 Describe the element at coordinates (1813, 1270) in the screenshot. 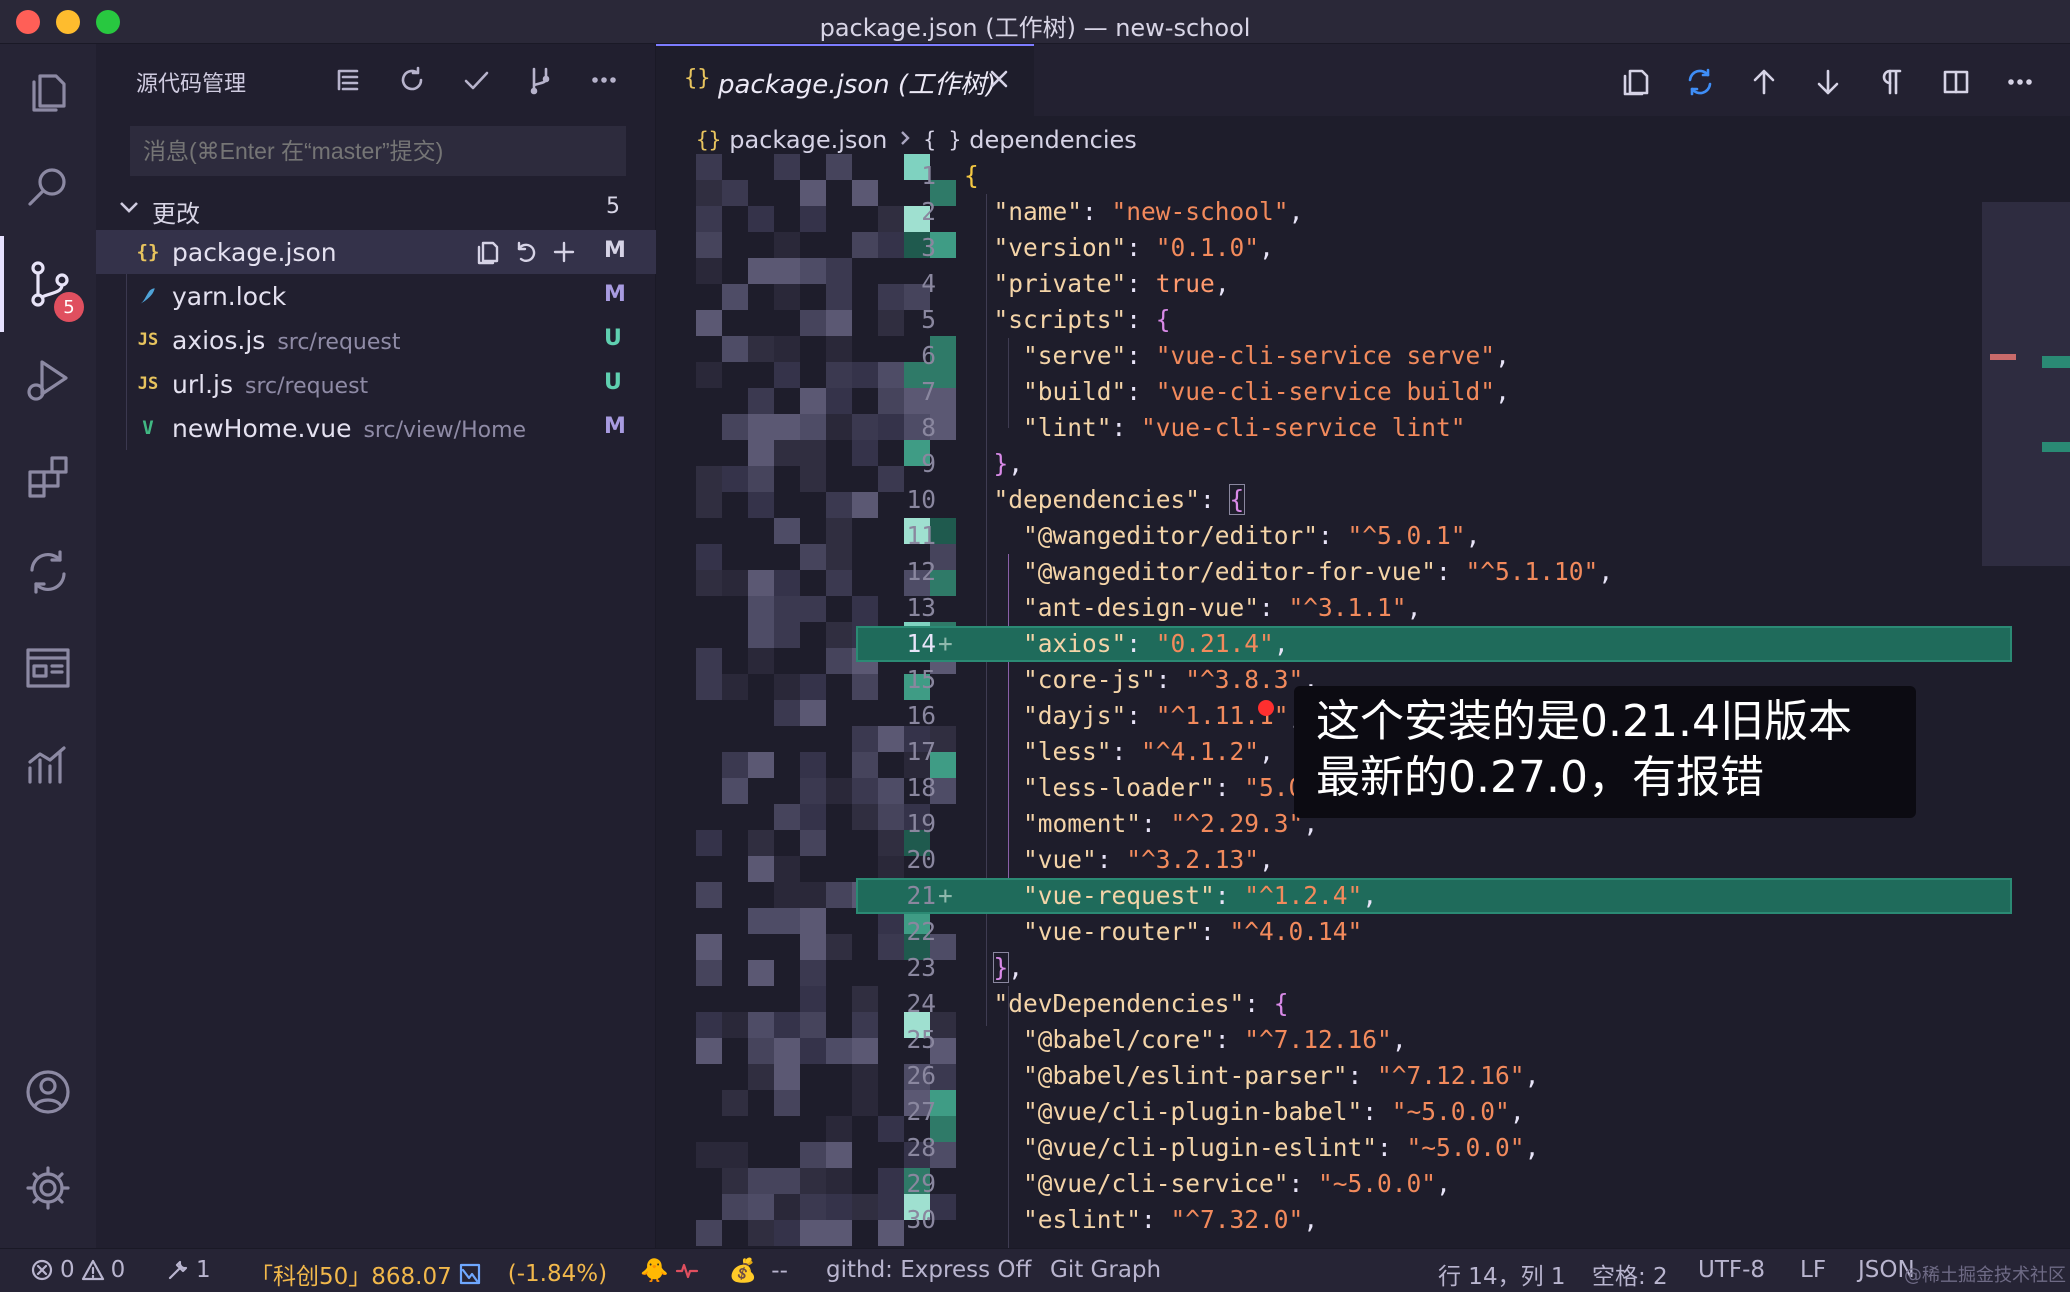

I see `end-of-line: LF` at that location.